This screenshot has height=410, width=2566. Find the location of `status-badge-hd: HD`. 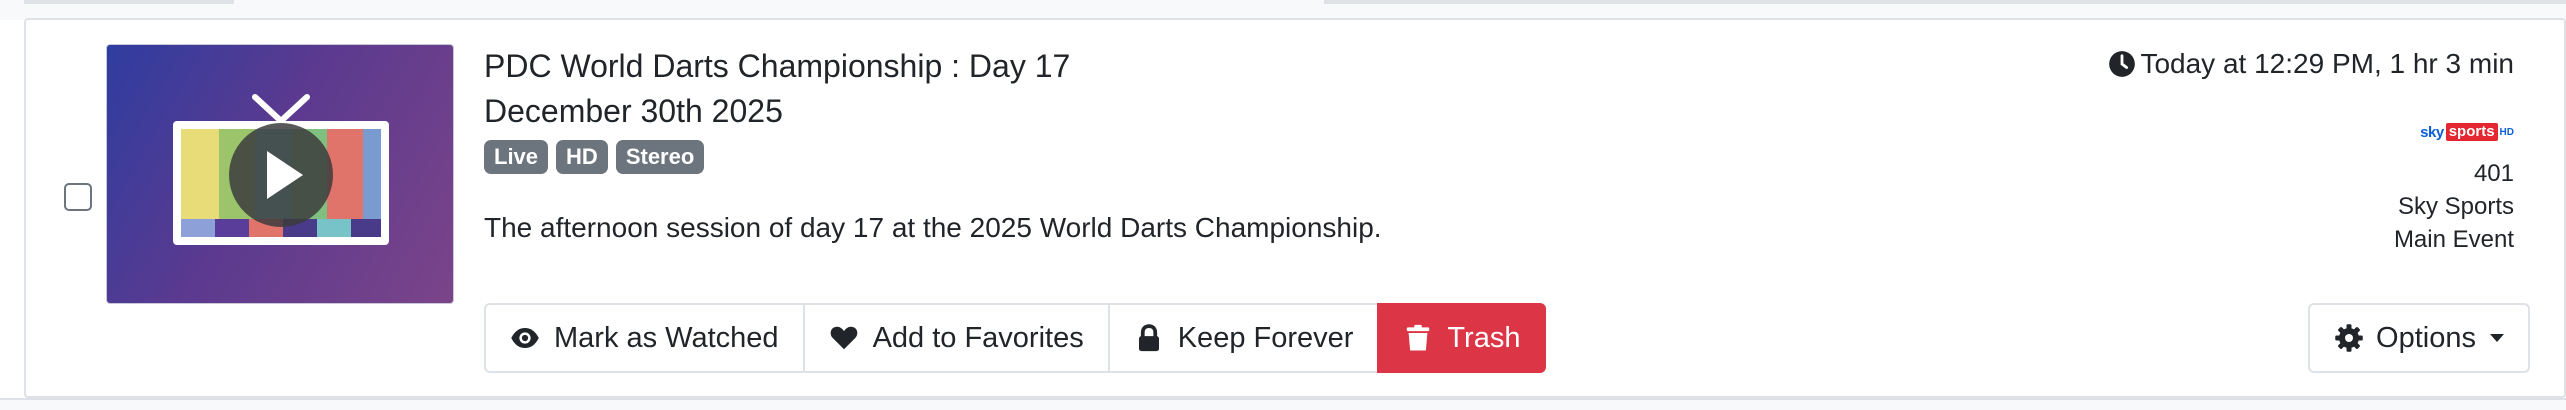

status-badge-hd: HD is located at coordinates (582, 157).